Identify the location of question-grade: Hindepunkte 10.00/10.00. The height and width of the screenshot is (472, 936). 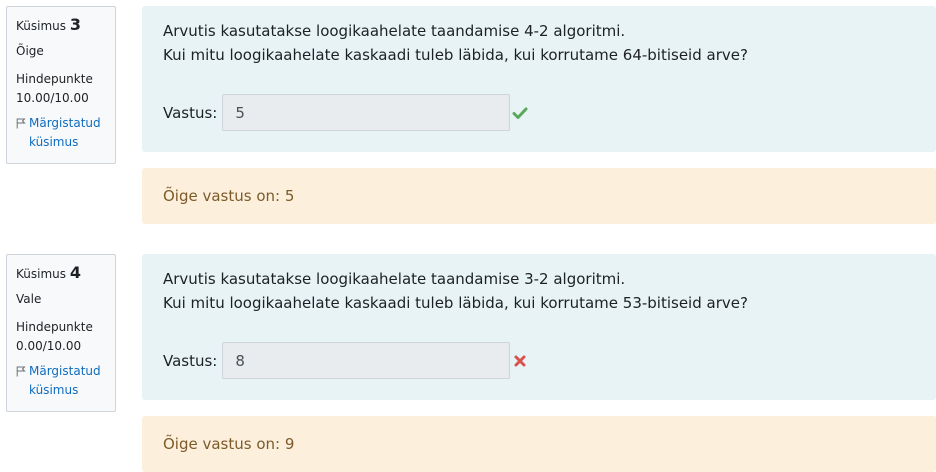
(61, 89).